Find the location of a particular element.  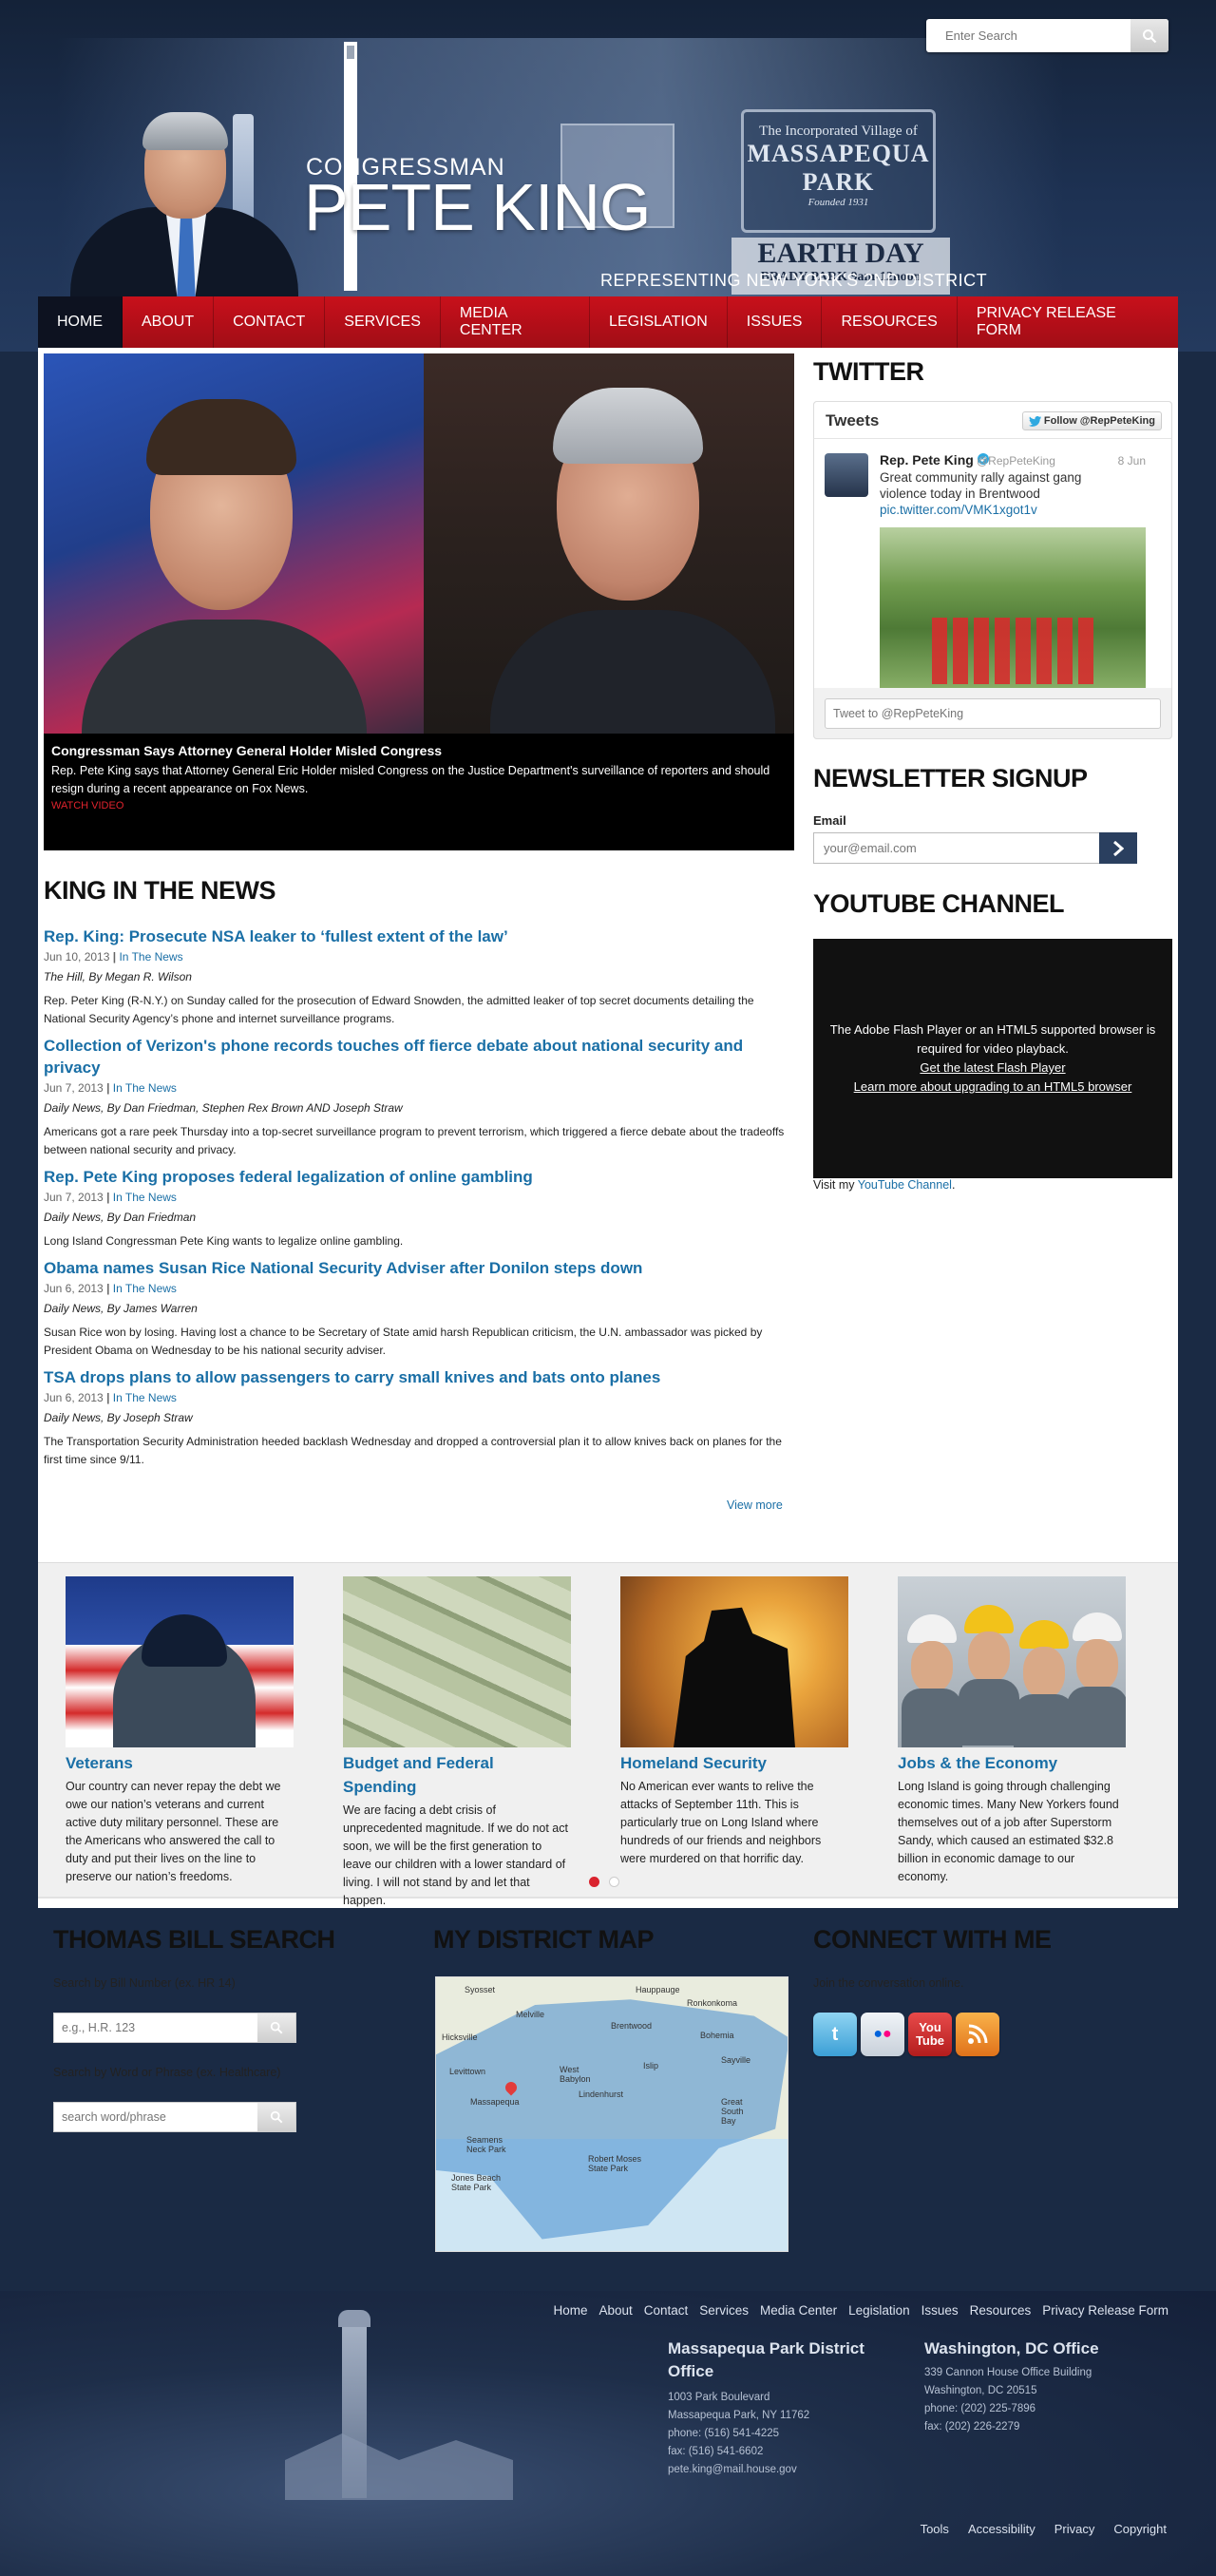

feature-title: Veterans is located at coordinates (180, 1763).